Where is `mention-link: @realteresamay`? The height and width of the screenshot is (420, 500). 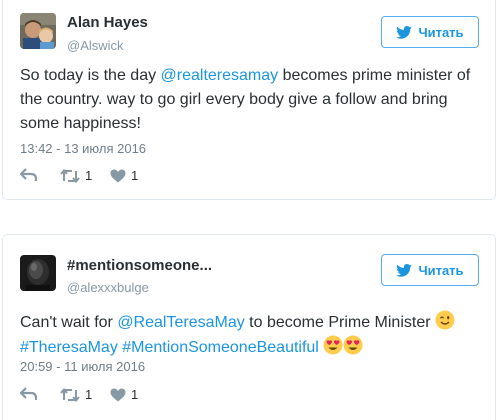
mention-link: @realteresamay is located at coordinates (220, 75).